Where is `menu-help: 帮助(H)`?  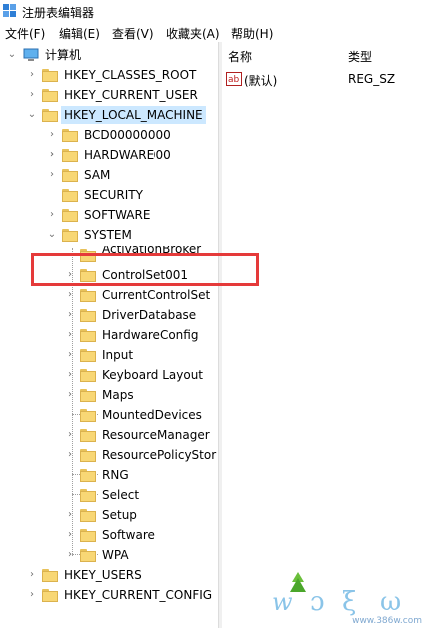 menu-help: 帮助(H) is located at coordinates (252, 33).